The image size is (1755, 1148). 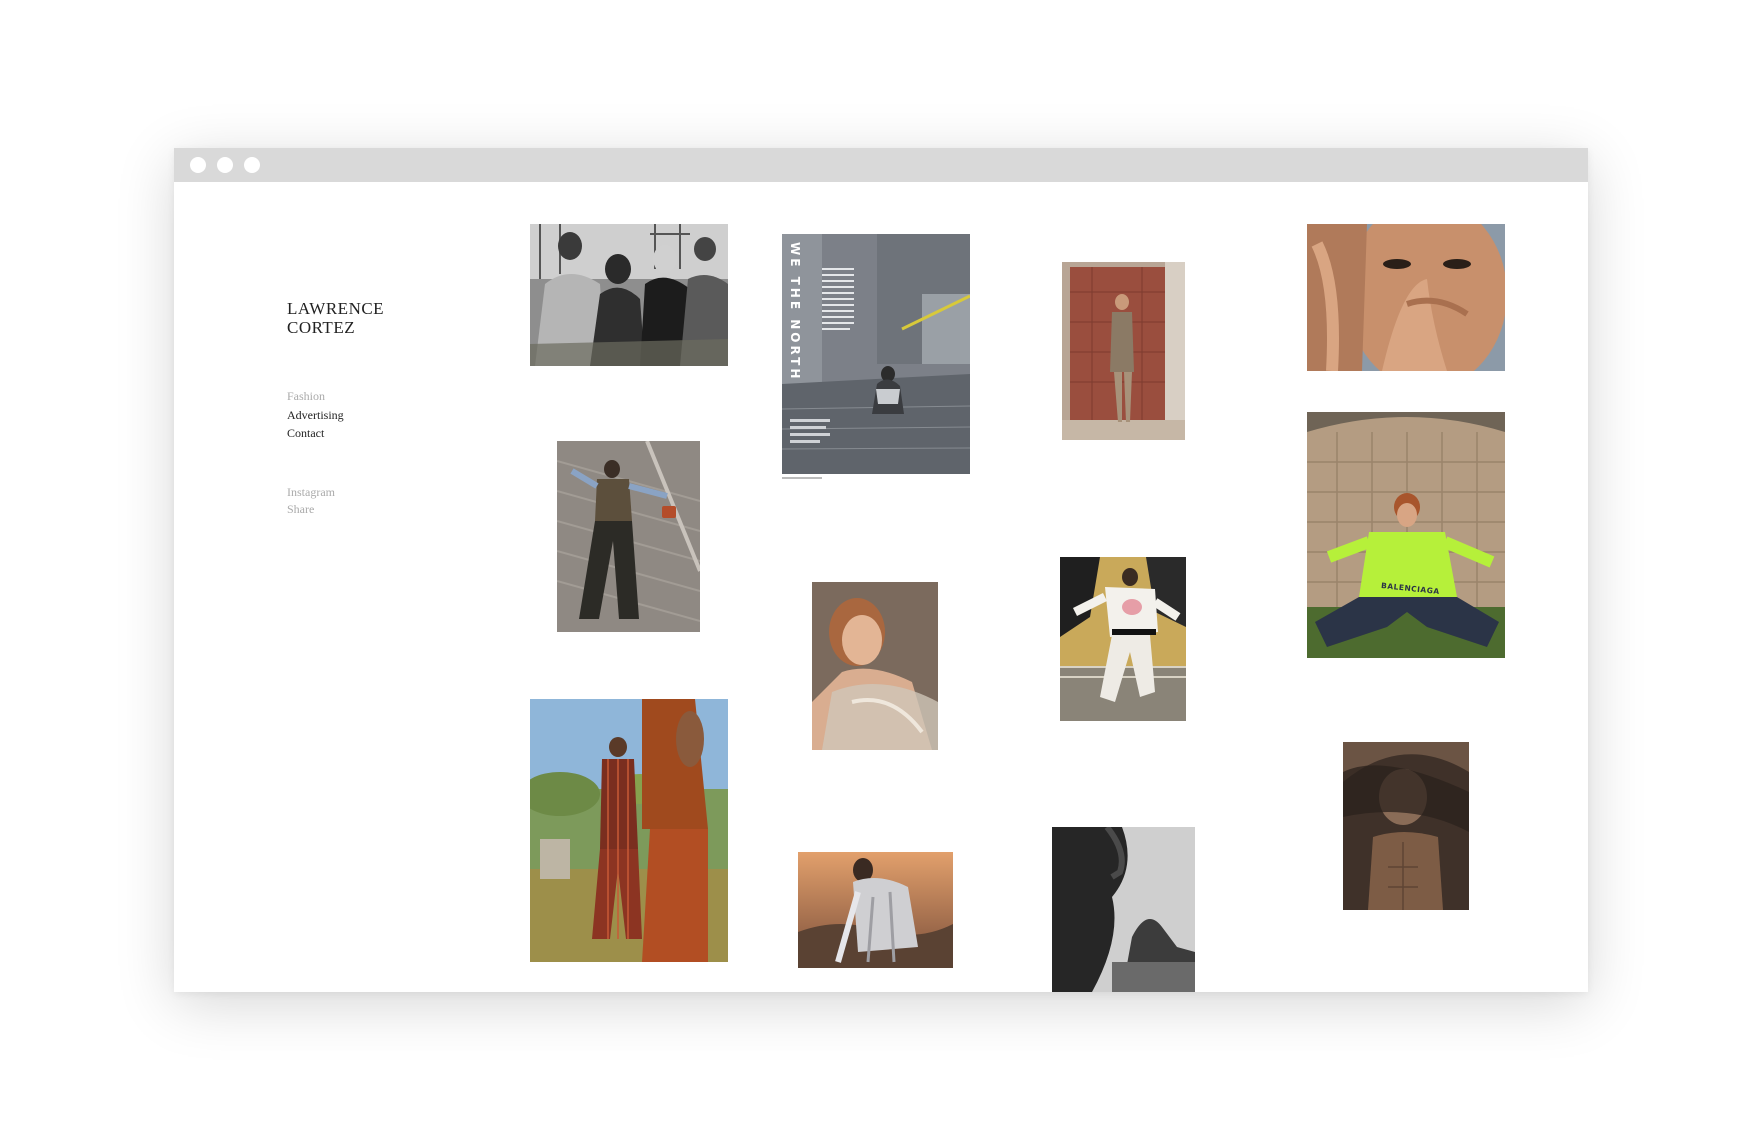 I want to click on photo-karate, so click(x=1123, y=639).